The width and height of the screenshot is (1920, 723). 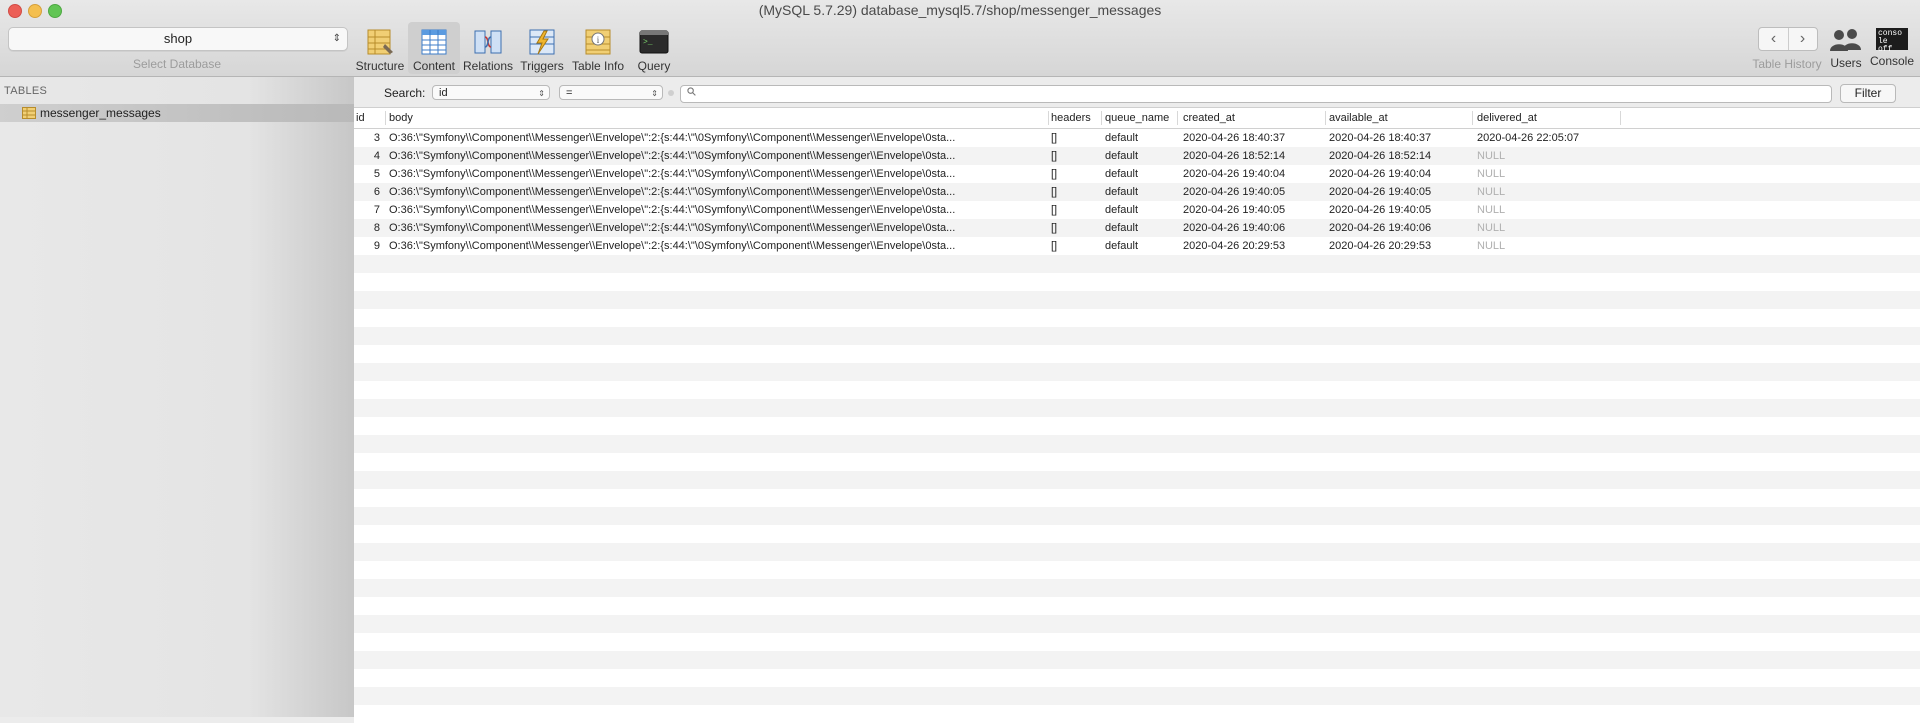 What do you see at coordinates (1234, 228) in the screenshot?
I see `cell-created-at: 2020-04-26 19:40:06` at bounding box center [1234, 228].